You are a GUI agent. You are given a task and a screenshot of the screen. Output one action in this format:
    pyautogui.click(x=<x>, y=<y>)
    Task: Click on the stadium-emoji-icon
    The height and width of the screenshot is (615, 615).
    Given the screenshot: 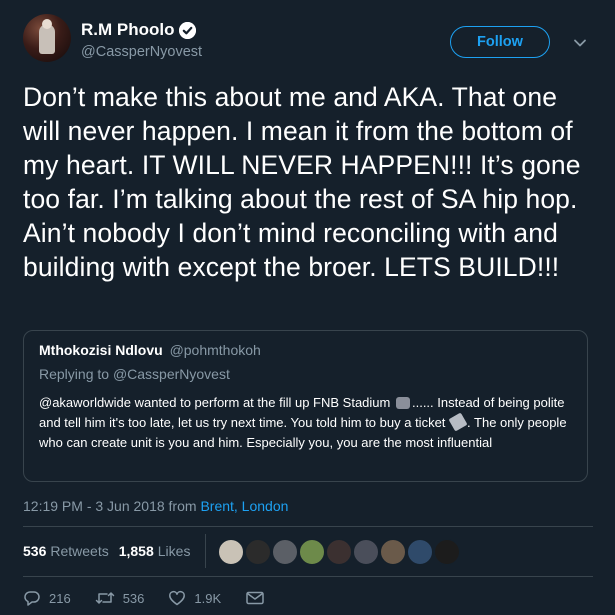 What is the action you would take?
    pyautogui.click(x=402, y=403)
    